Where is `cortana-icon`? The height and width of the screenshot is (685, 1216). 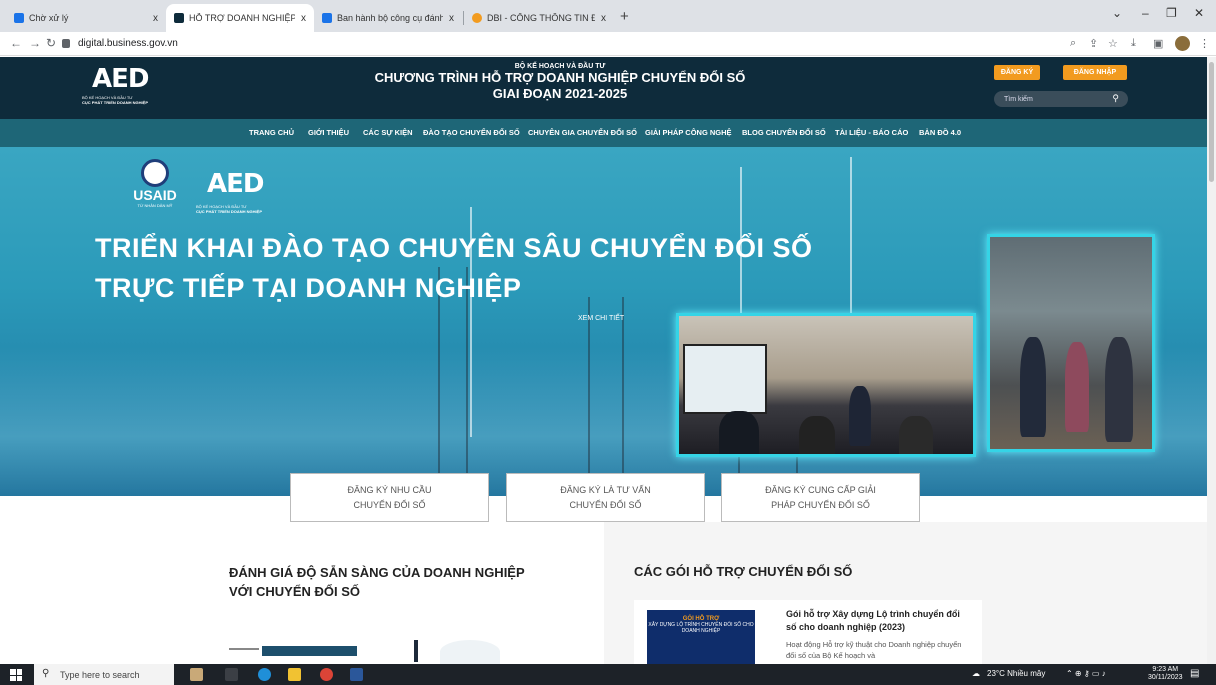 cortana-icon is located at coordinates (196, 674).